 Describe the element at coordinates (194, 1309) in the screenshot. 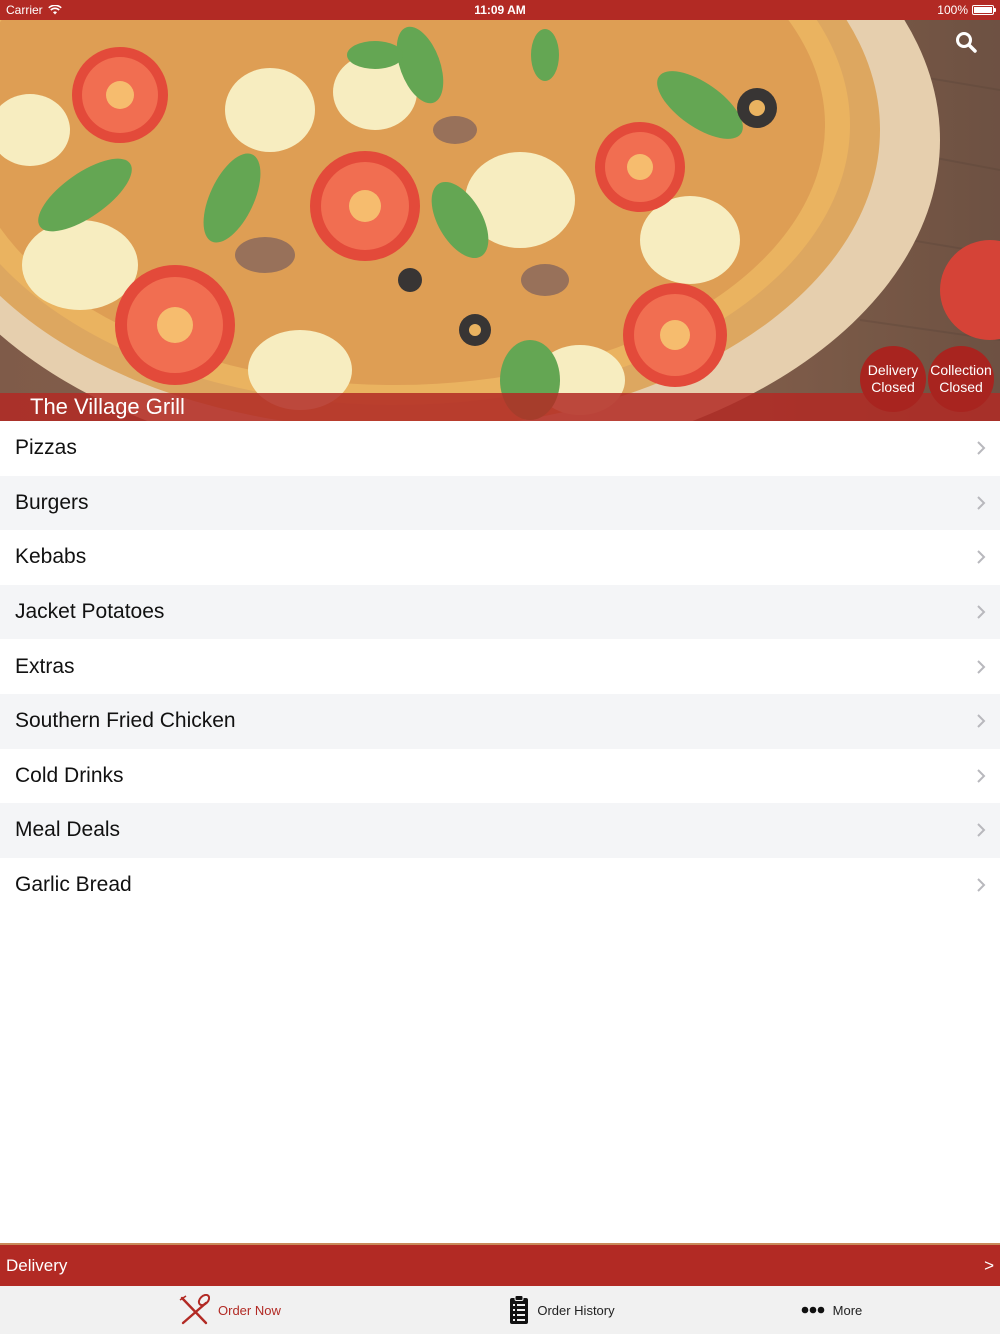

I see `cutlery-icon` at that location.